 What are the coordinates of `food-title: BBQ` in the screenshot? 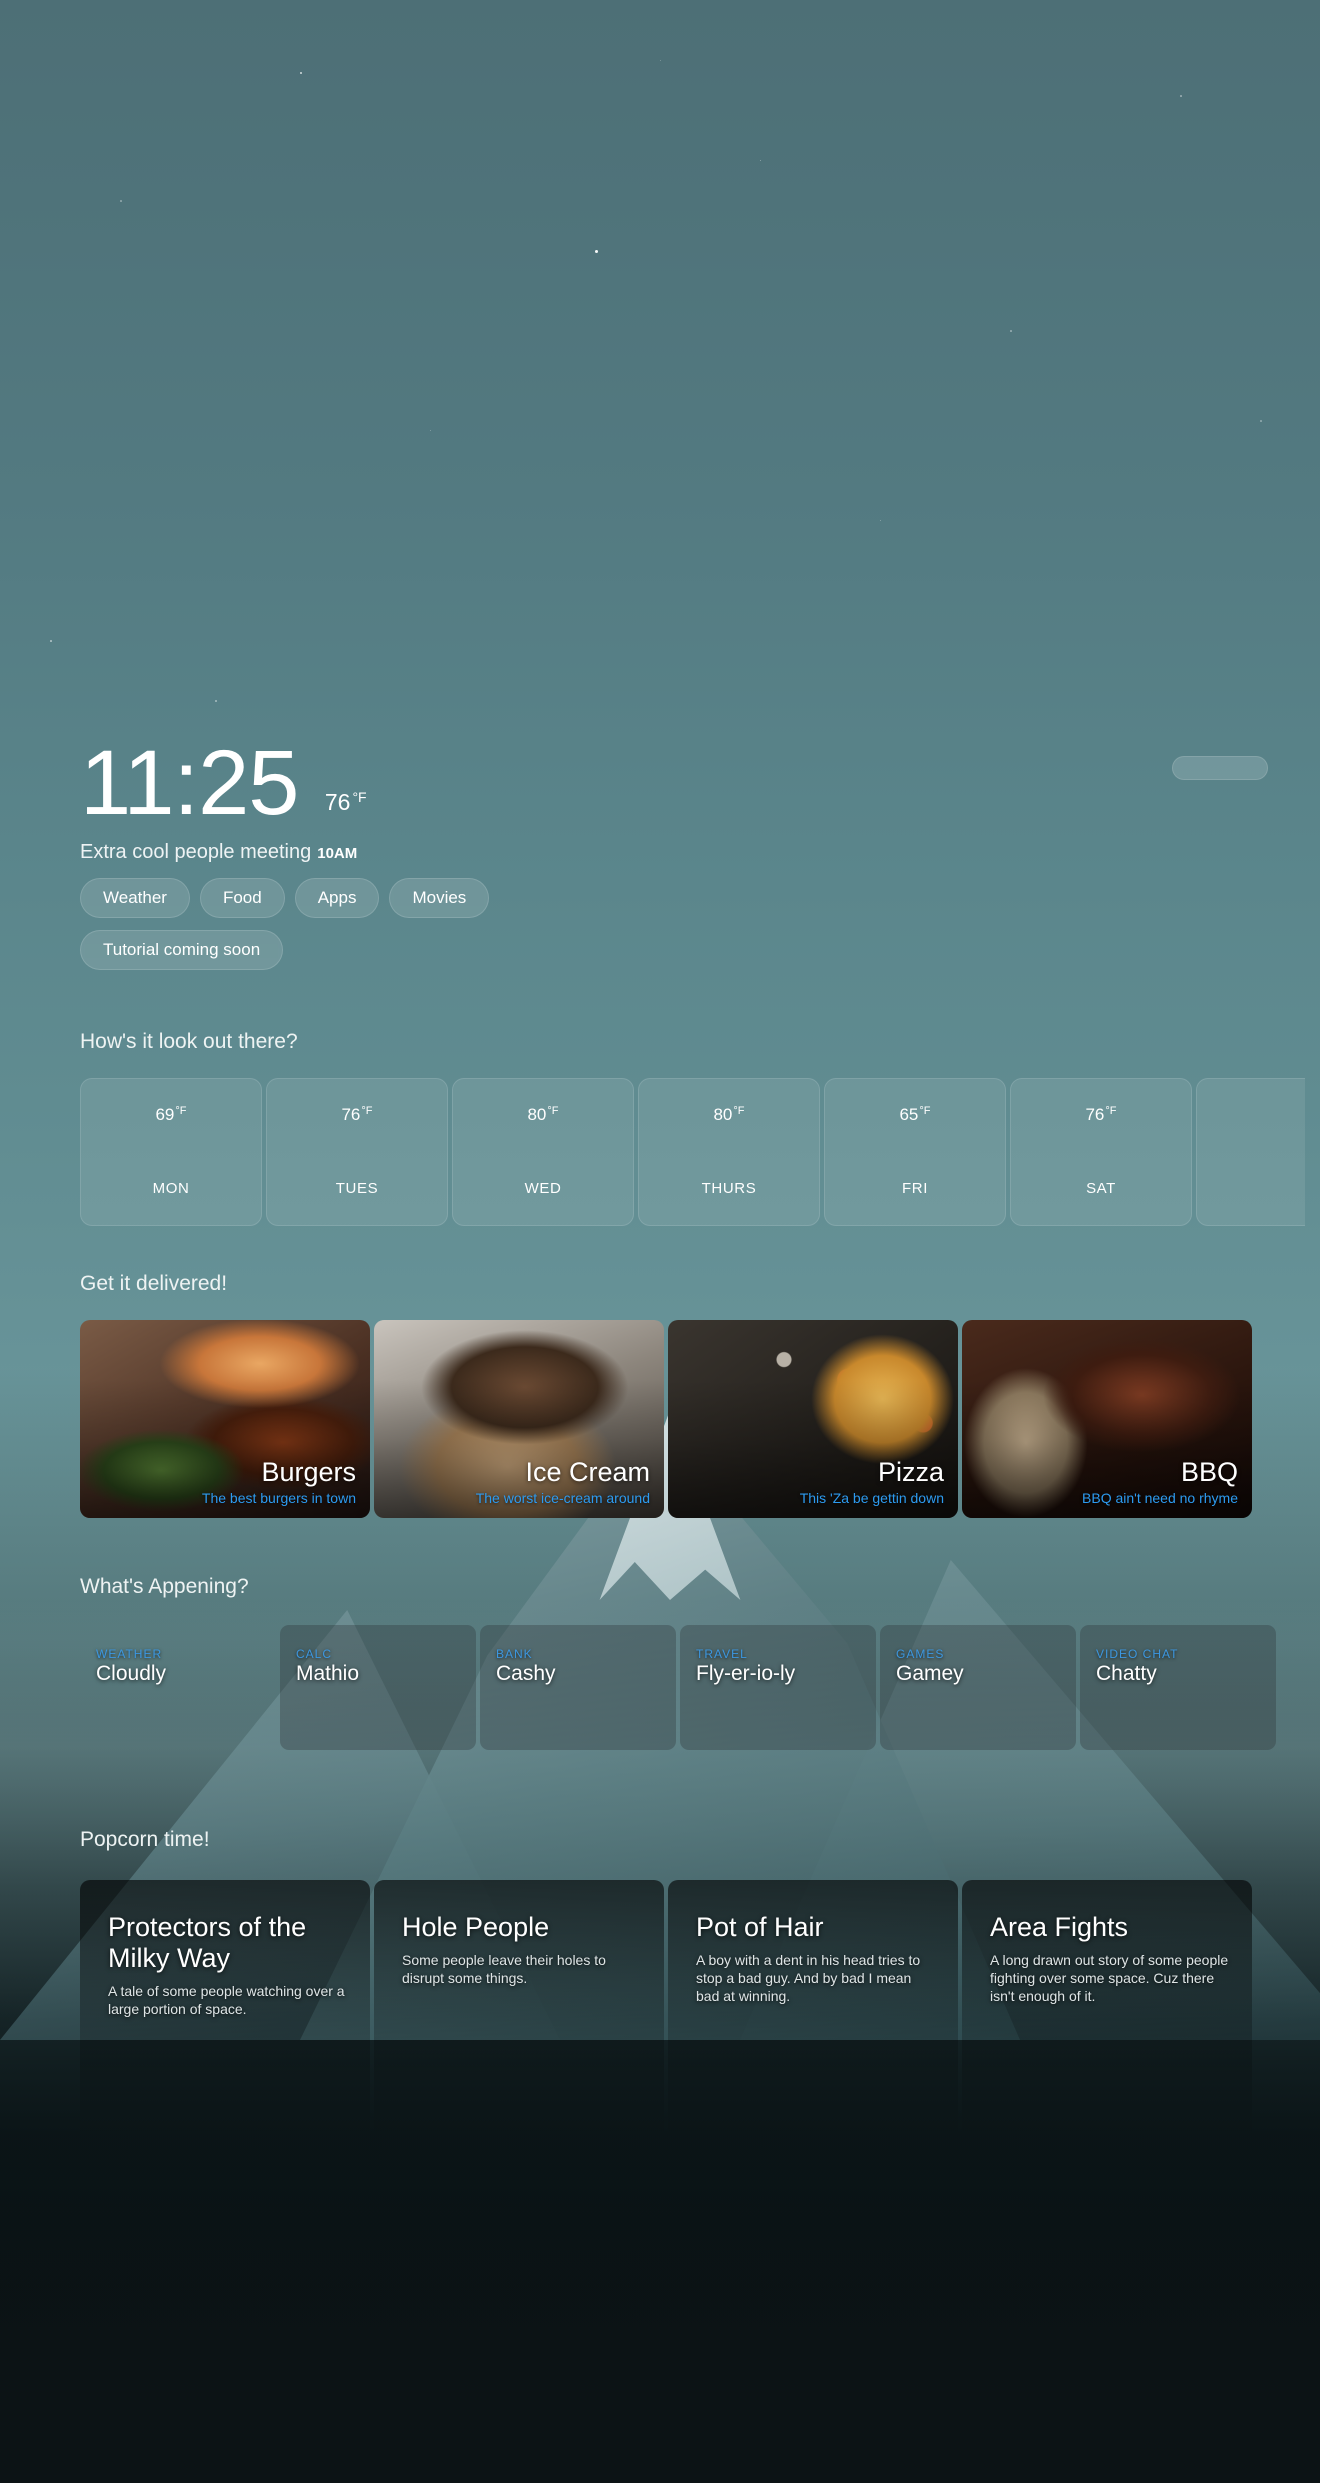 It's located at (1209, 1472).